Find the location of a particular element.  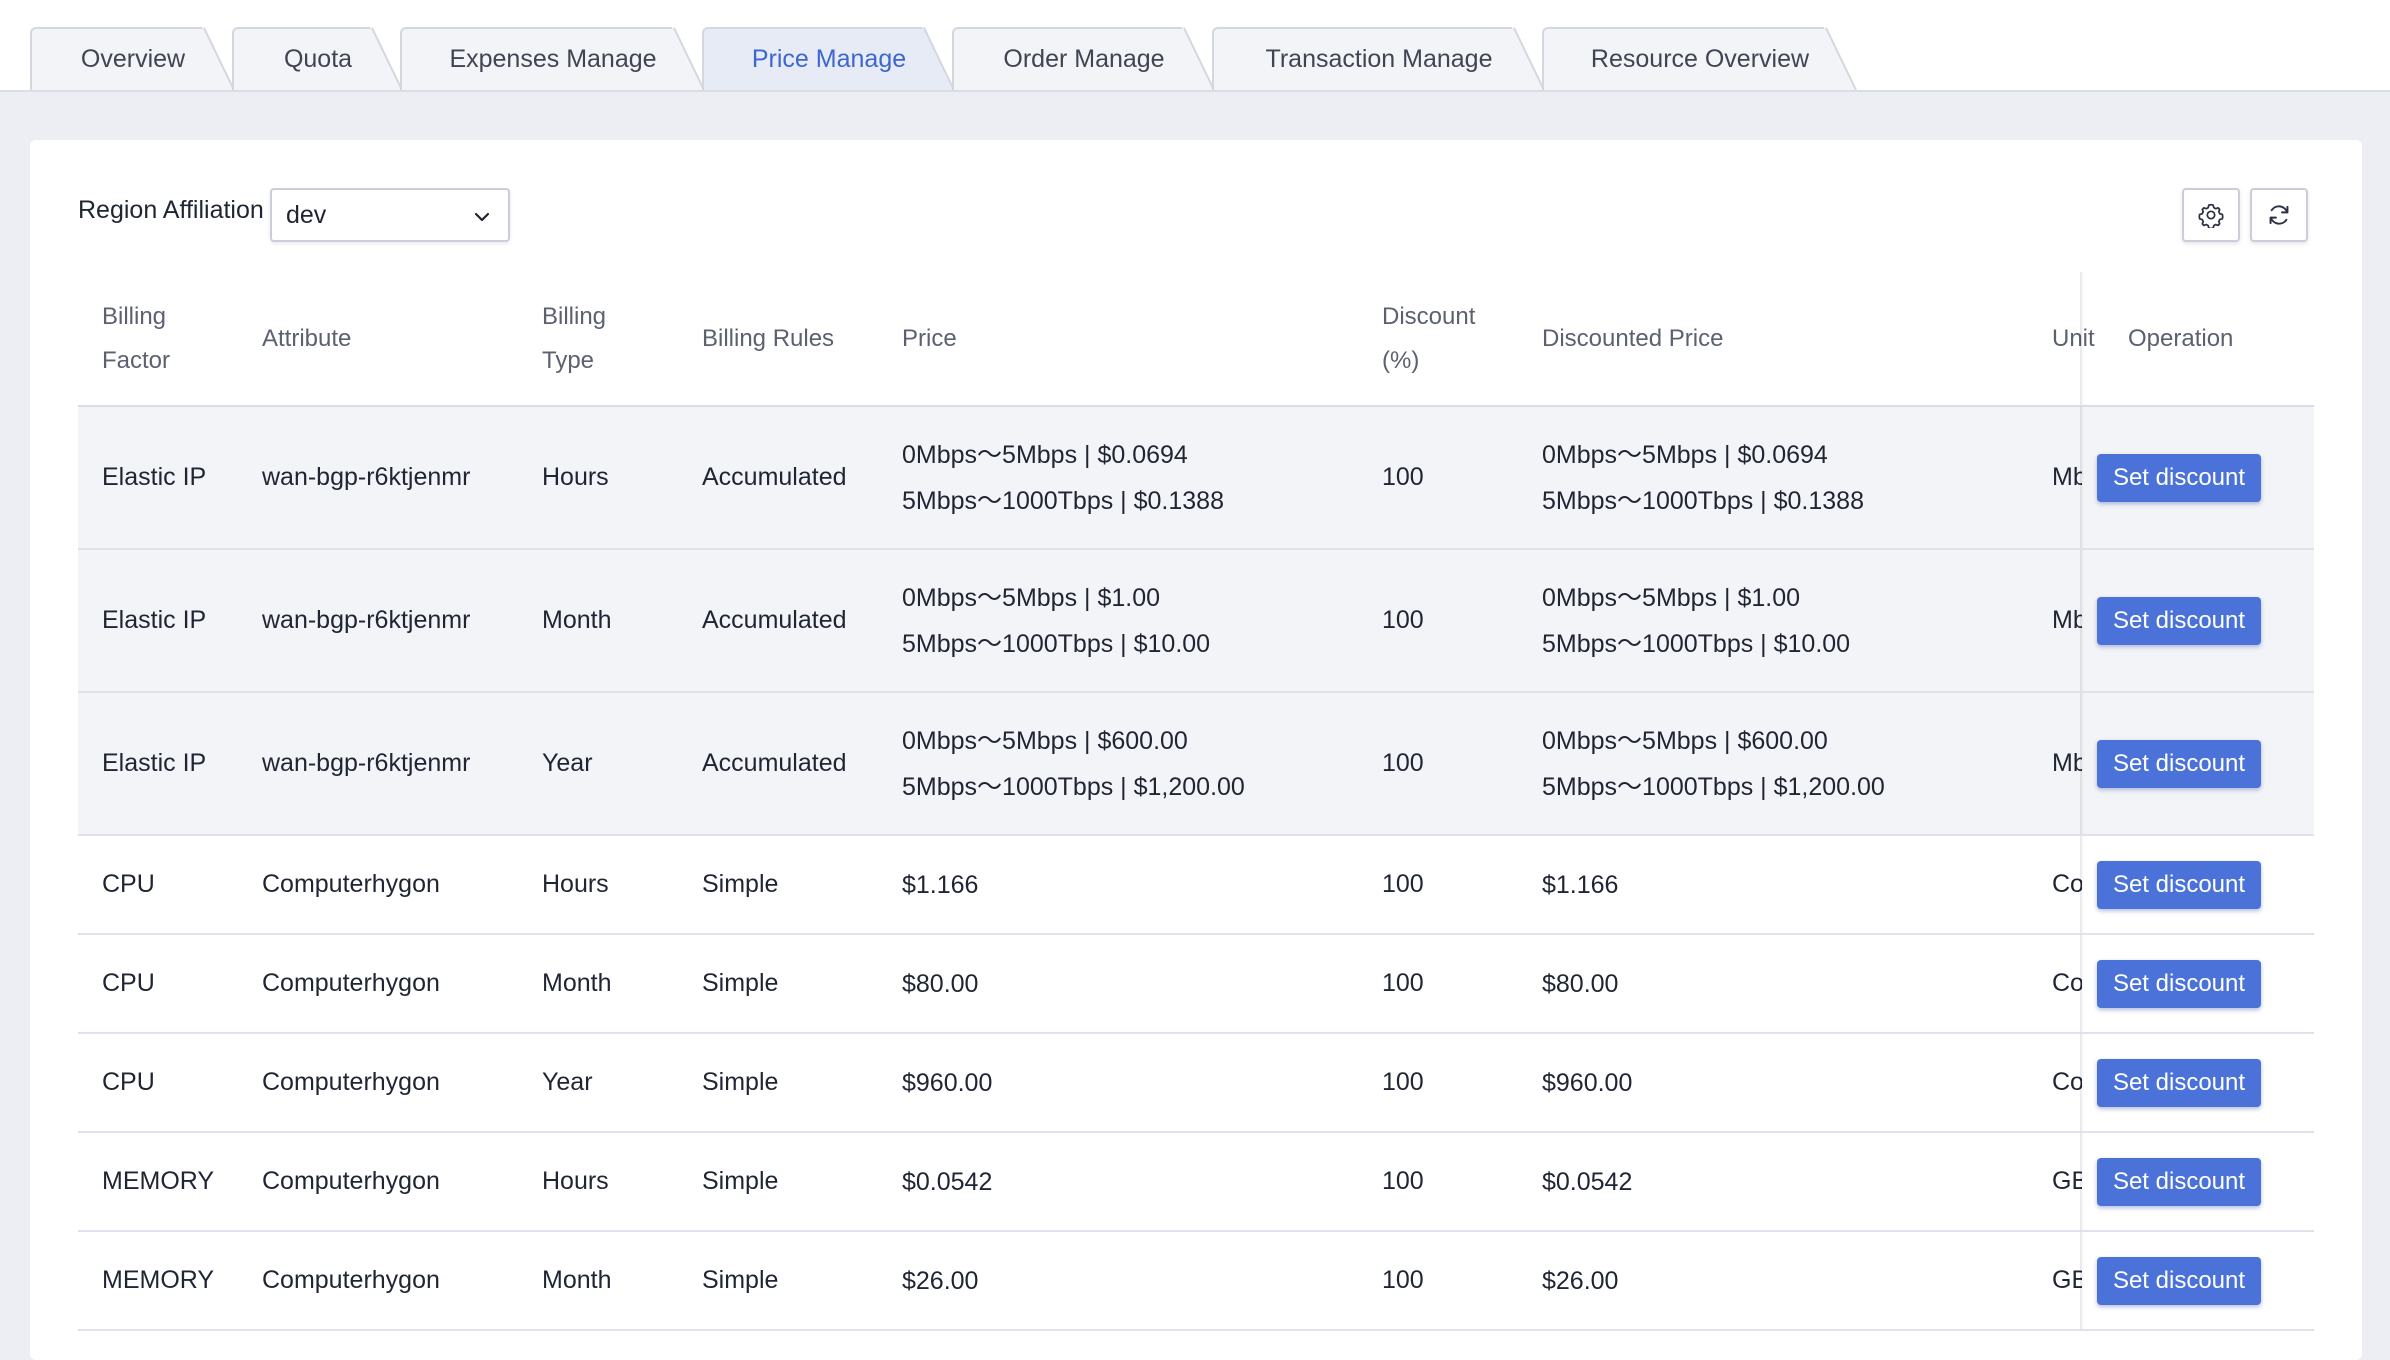

tab-expenses-manage: Expenses Manage is located at coordinates (552, 58).